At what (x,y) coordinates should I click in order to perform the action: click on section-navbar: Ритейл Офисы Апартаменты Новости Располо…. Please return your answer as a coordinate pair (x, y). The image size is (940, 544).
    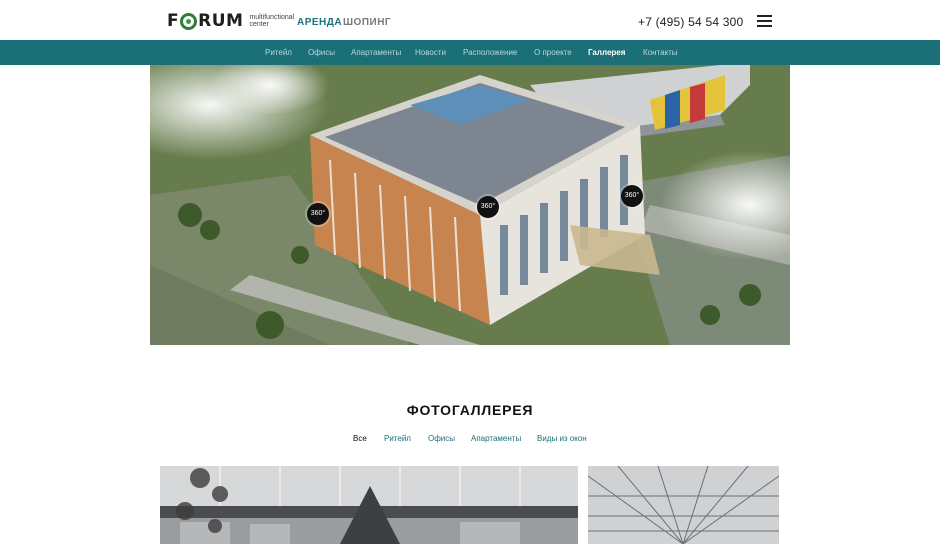
    Looking at the image, I should click on (470, 52).